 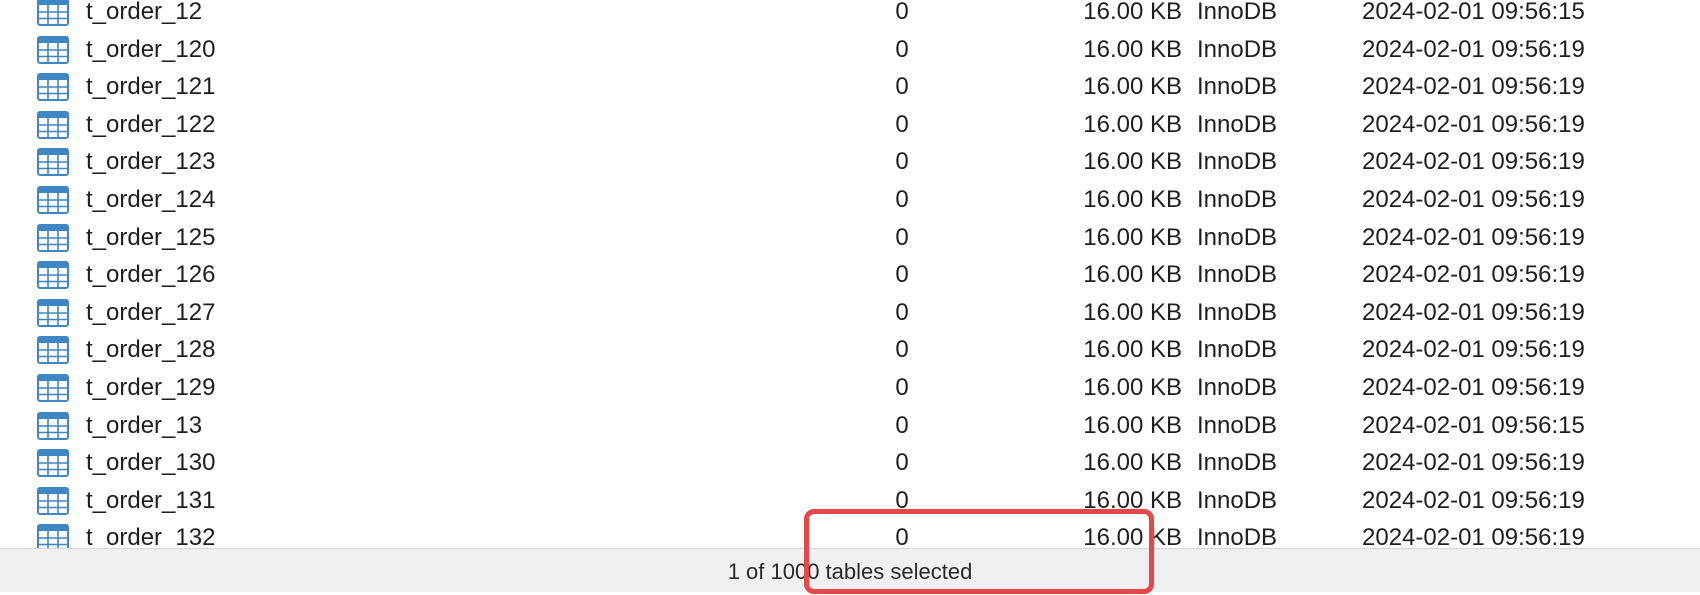 What do you see at coordinates (151, 87) in the screenshot?
I see `table-name: t_order_121` at bounding box center [151, 87].